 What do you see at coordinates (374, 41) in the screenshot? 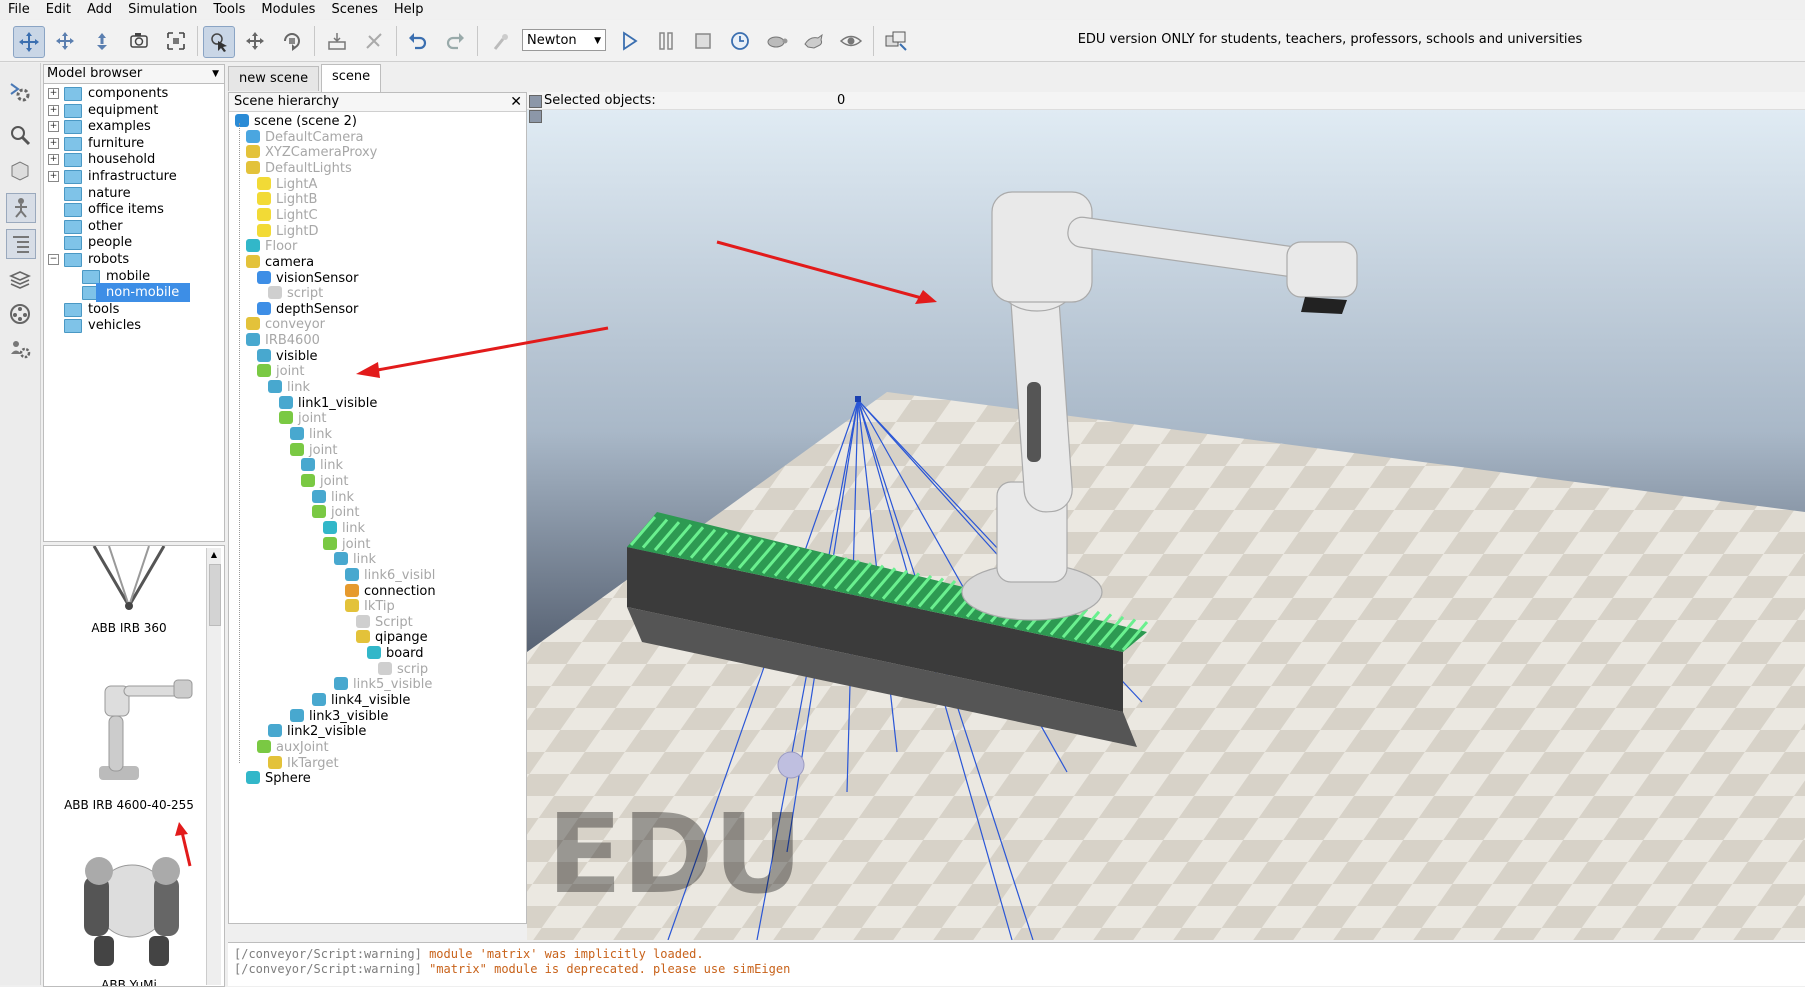
I see `transfer-dna-icon` at bounding box center [374, 41].